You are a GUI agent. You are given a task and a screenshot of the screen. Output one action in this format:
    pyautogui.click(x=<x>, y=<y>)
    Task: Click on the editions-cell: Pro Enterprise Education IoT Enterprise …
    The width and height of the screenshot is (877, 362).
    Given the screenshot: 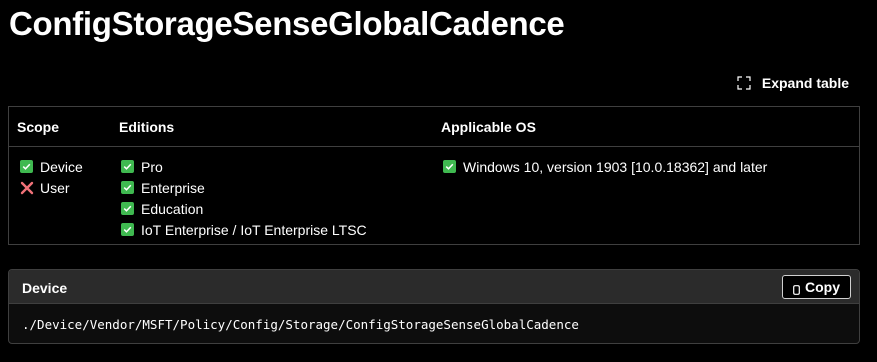 What is the action you would take?
    pyautogui.click(x=244, y=198)
    